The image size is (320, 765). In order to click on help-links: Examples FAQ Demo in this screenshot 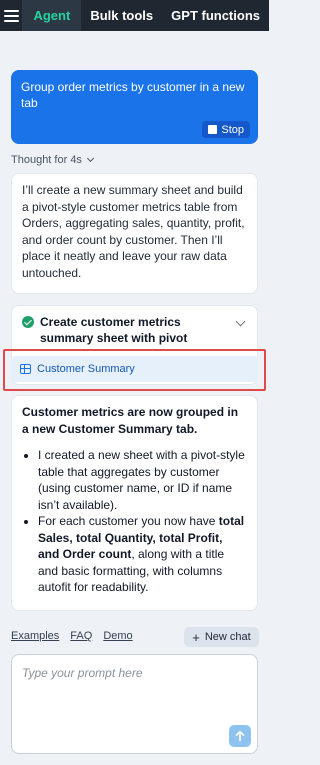, I will do `click(72, 636)`.